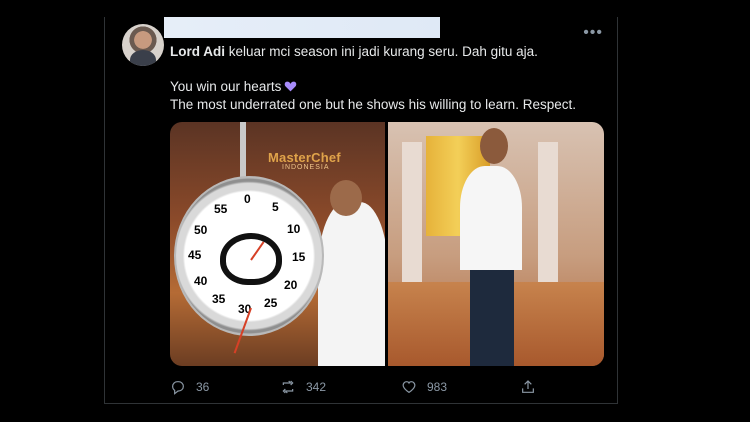 This screenshot has width=750, height=422. I want to click on like-count: 983, so click(437, 387).